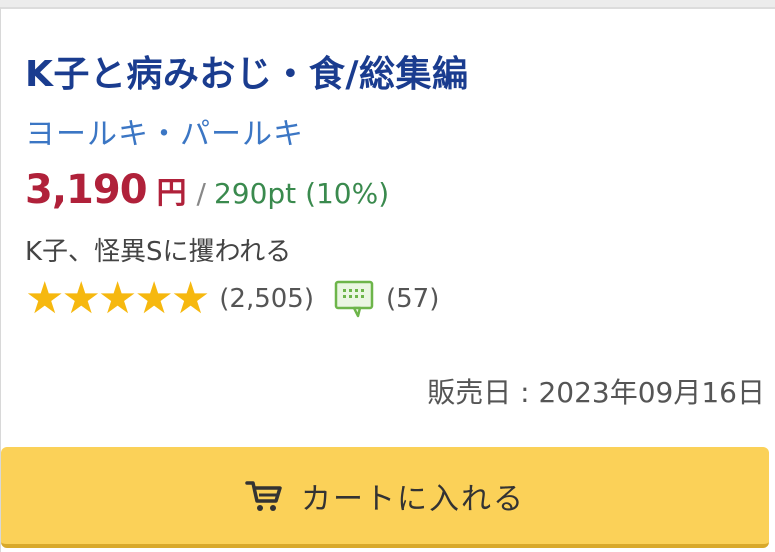 The image size is (775, 552). I want to click on rating-row: ★ ★ ★ ★ ★ (2,505) (57), so click(232, 299).